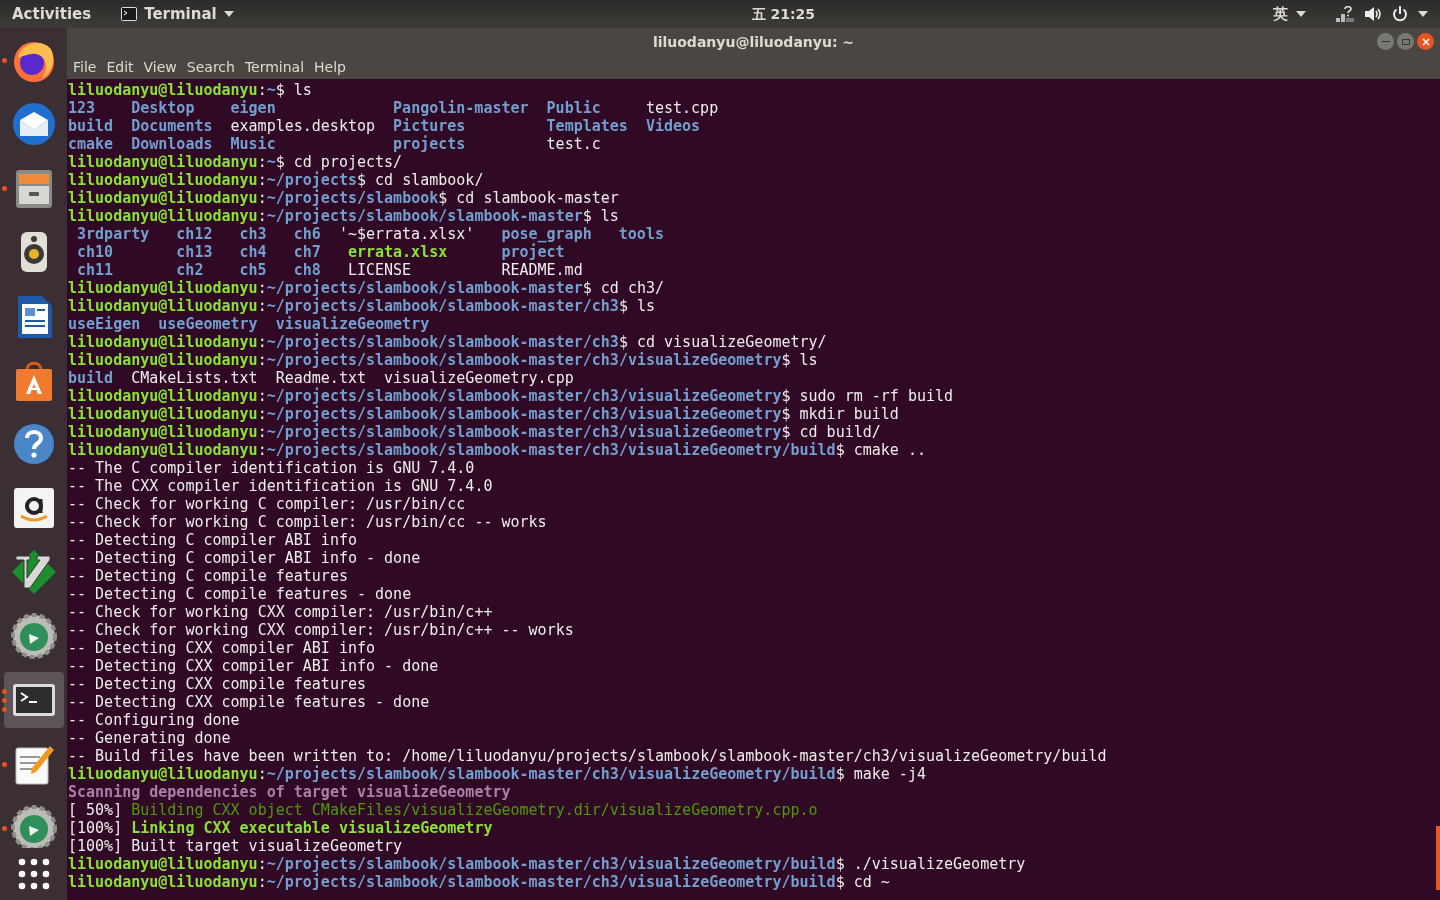 This screenshot has height=900, width=1440. Describe the element at coordinates (95, 252) in the screenshot. I see `directory-name: ch10` at that location.